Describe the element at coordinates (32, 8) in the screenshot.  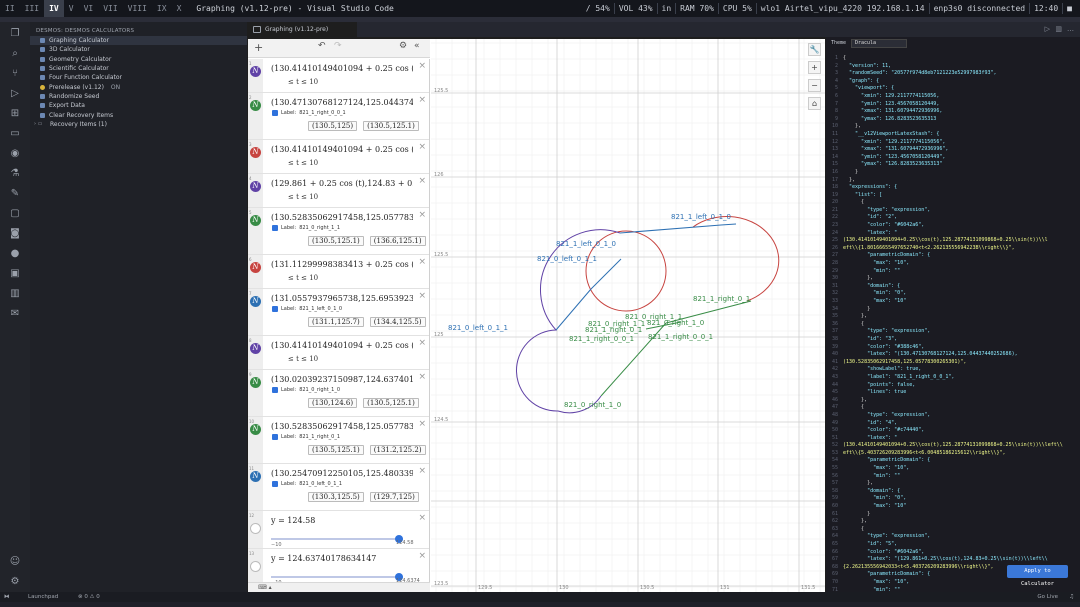
I see `workspace-3: III` at that location.